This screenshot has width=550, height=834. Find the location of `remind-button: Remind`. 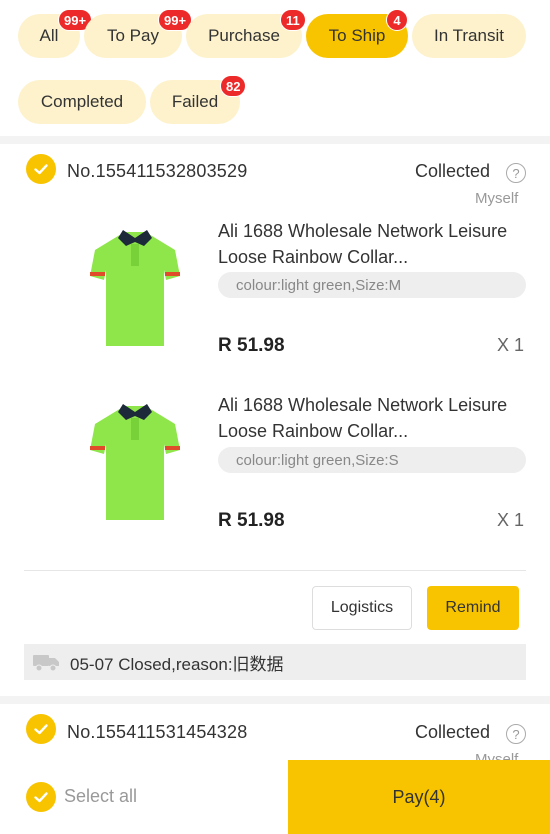

remind-button: Remind is located at coordinates (473, 608).